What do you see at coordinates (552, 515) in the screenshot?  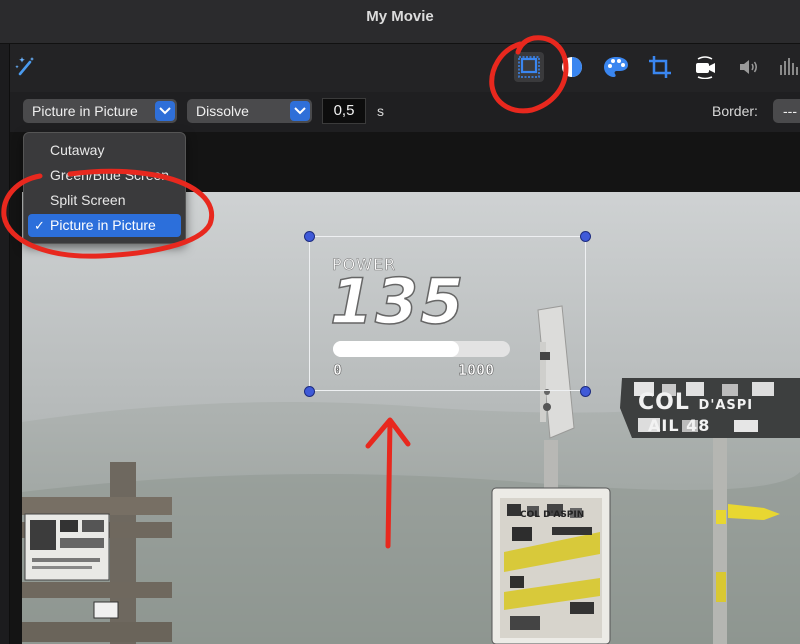 I see `board-text: COL D'ASPIN` at bounding box center [552, 515].